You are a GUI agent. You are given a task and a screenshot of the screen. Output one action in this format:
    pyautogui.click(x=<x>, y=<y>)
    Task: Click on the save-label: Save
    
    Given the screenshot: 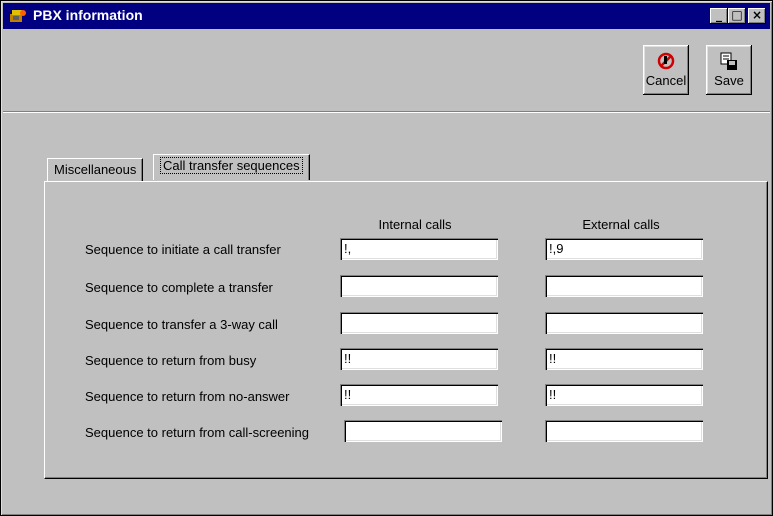 What is the action you would take?
    pyautogui.click(x=729, y=80)
    